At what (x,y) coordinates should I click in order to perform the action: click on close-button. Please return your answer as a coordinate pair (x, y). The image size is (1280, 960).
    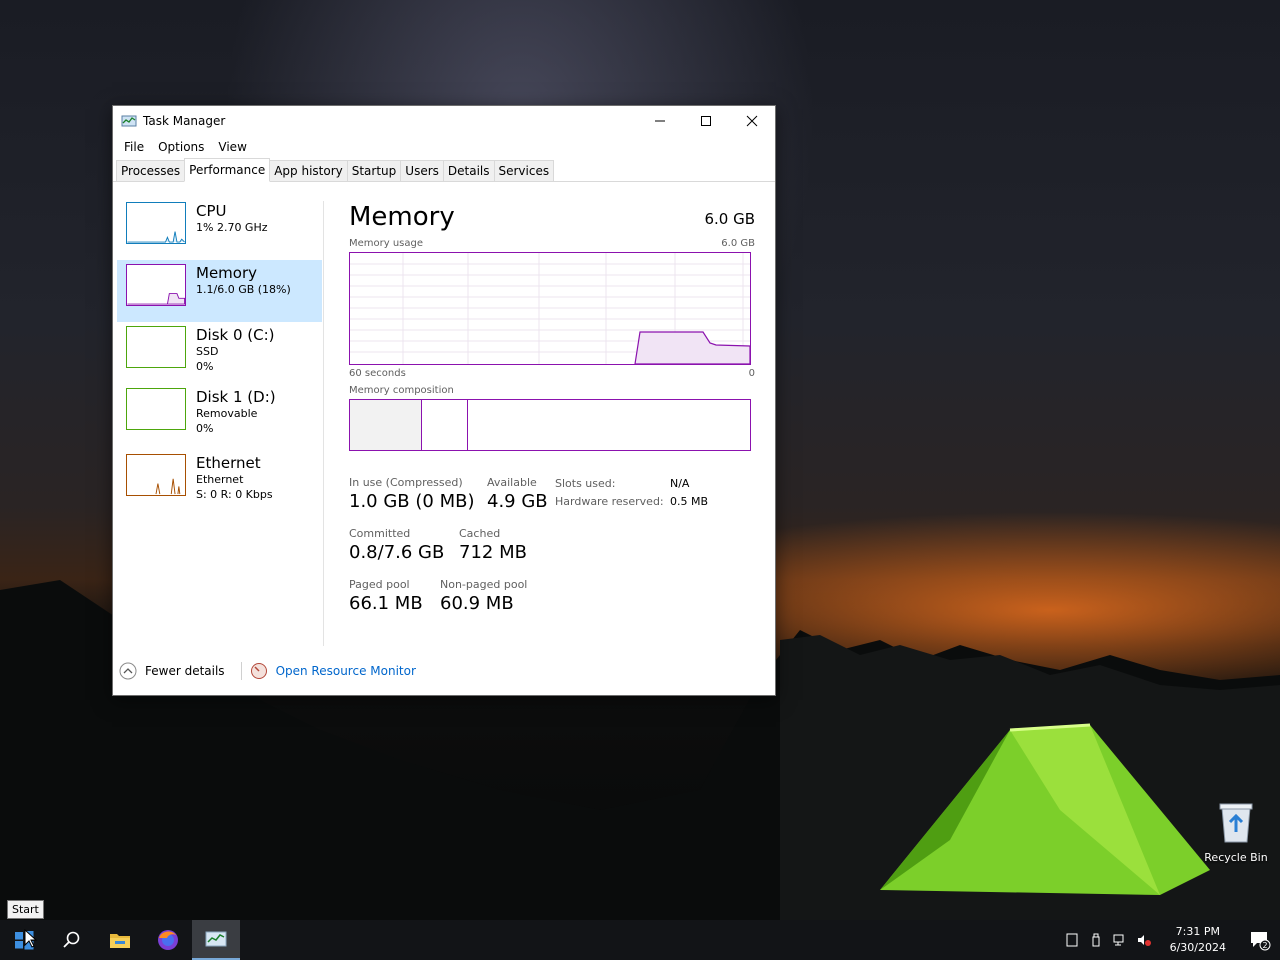
    Looking at the image, I should click on (752, 121).